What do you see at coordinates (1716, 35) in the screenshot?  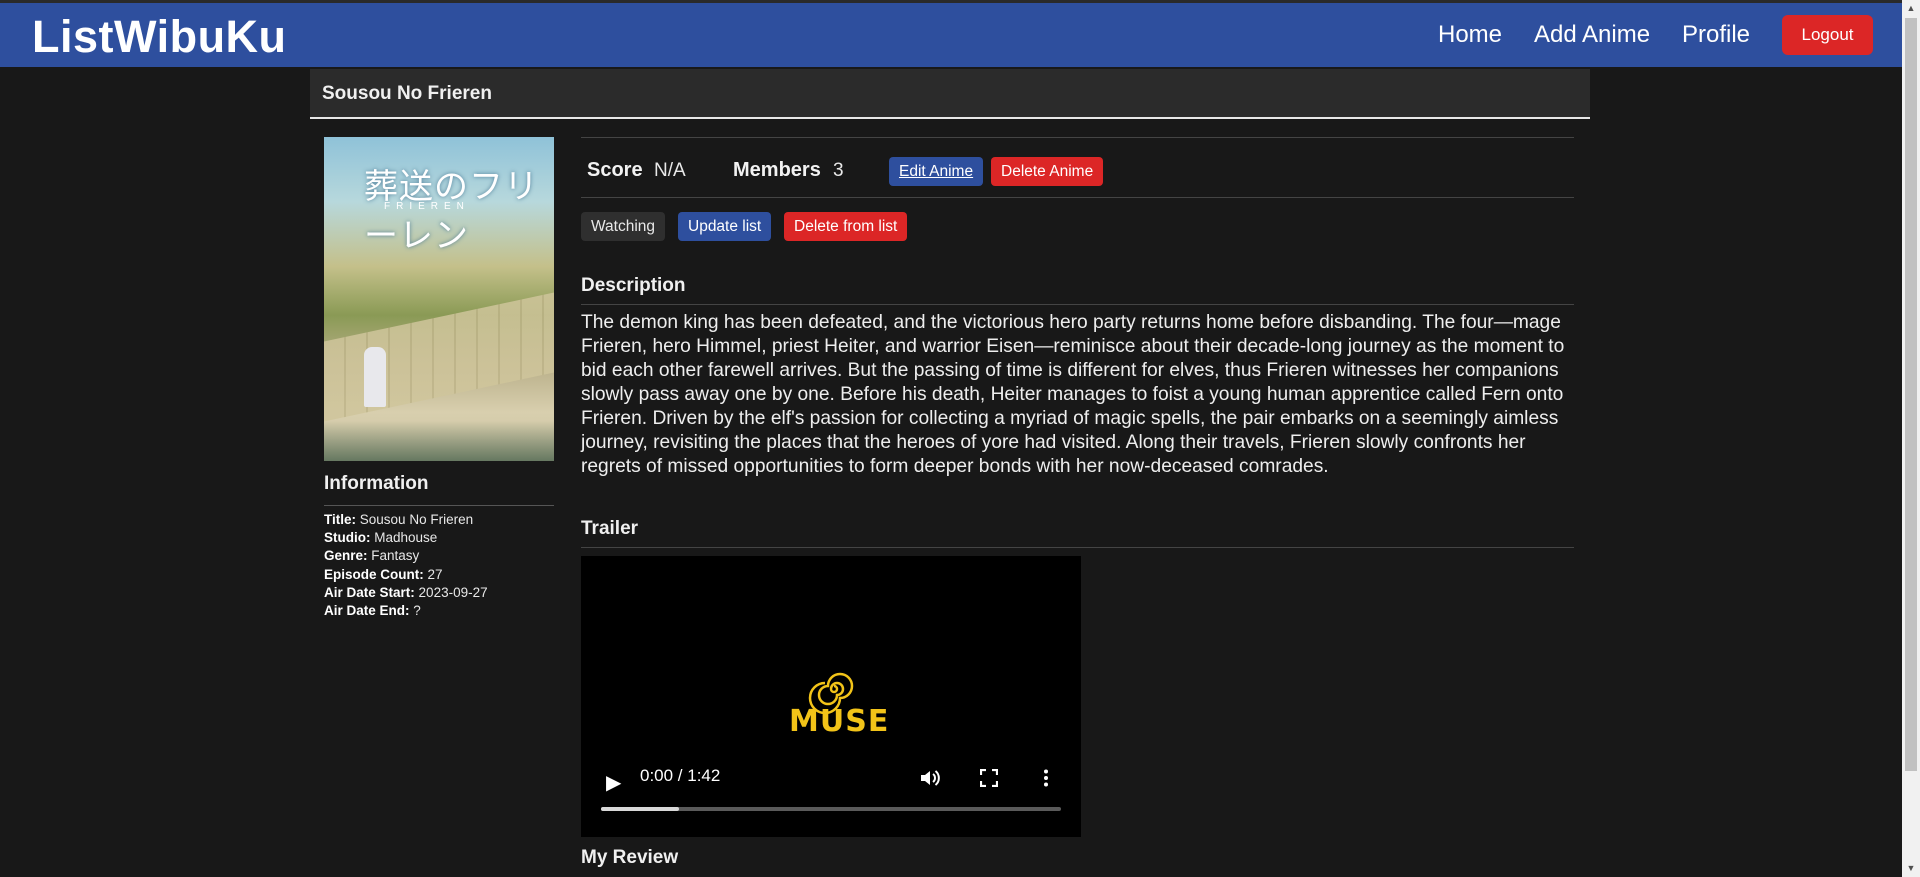 I see `nav-profile-link: Profile` at bounding box center [1716, 35].